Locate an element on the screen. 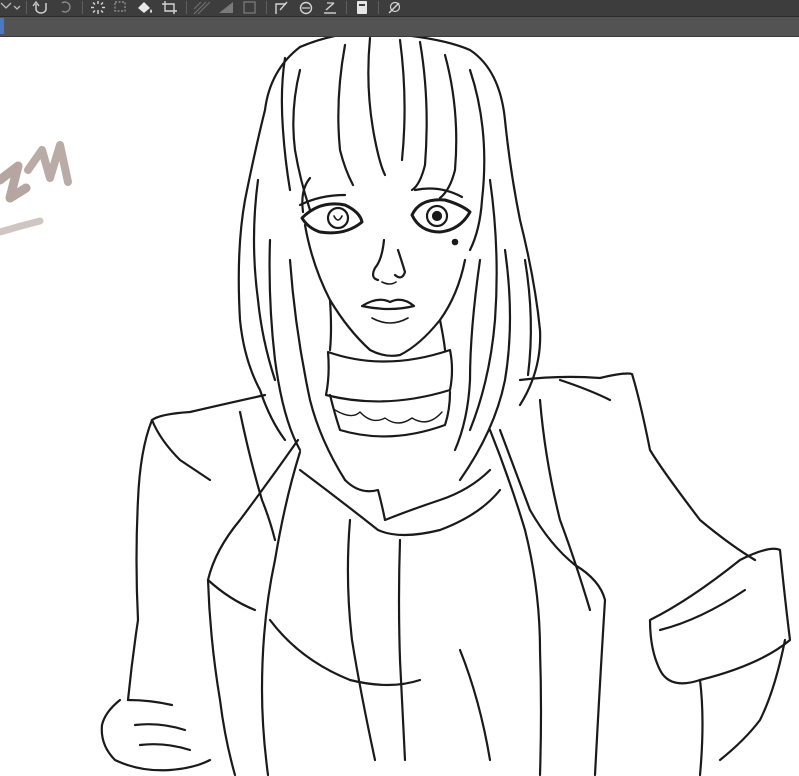 The width and height of the screenshot is (799, 776). pen-icon is located at coordinates (394, 7).